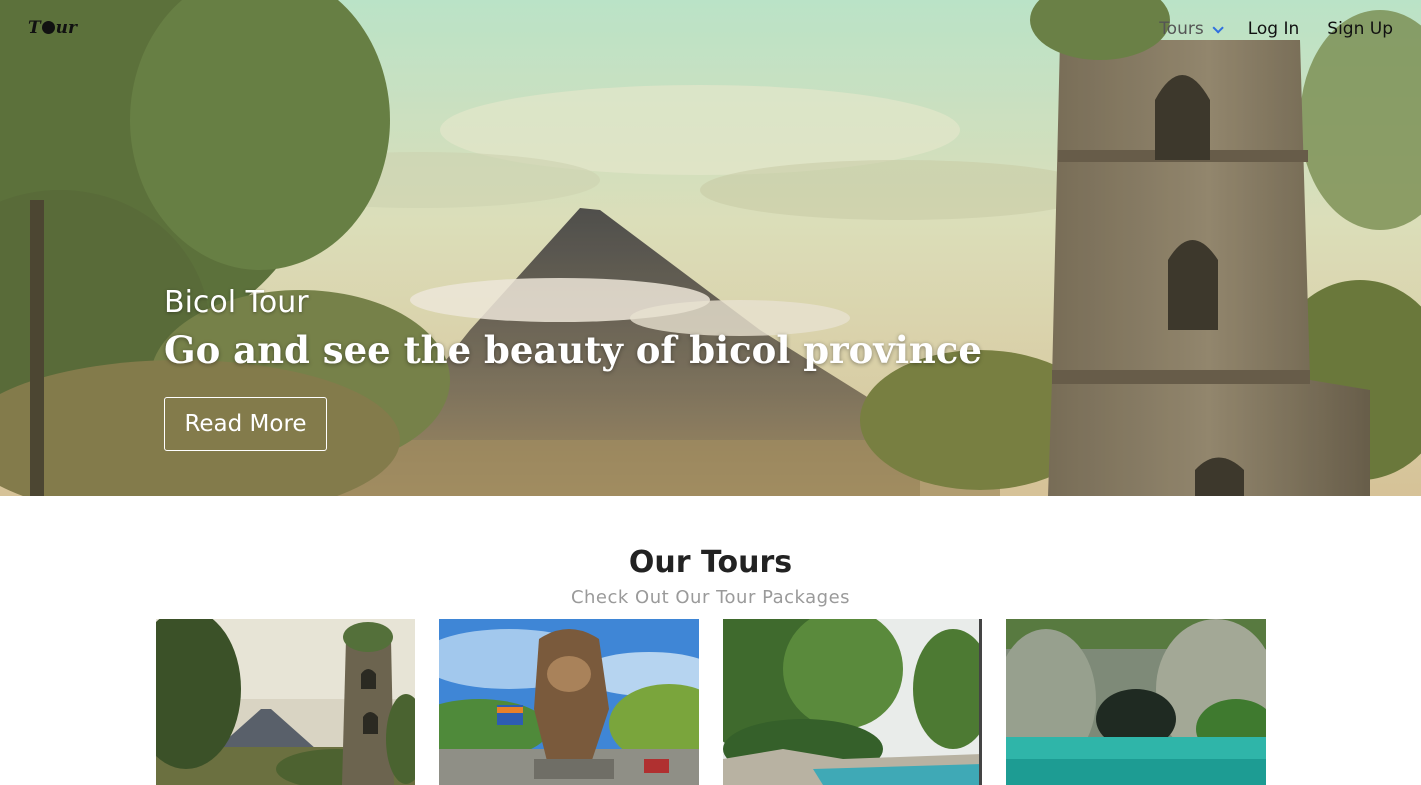  I want to click on tours-section-subtitle: Check Out Our Tour Packages, so click(710, 597).